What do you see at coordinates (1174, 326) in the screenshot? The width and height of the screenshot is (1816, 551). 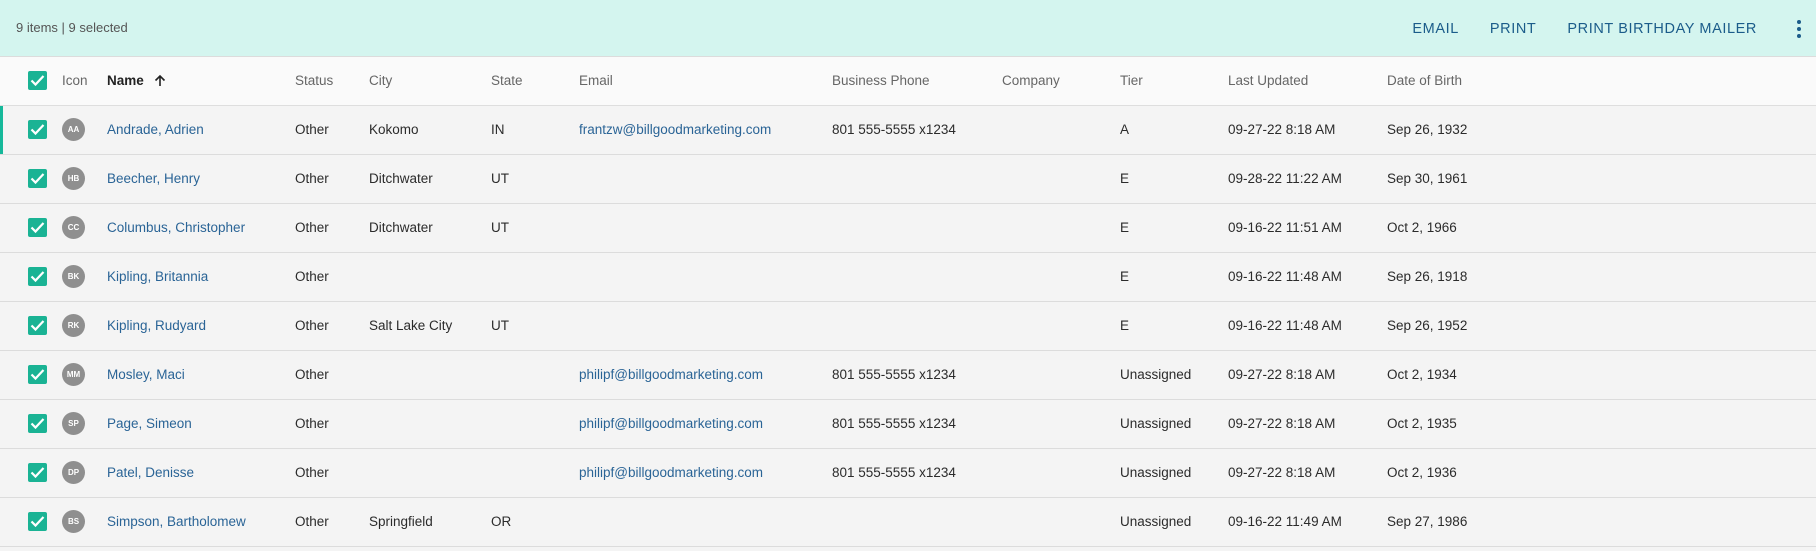 I see `tier-cell: E` at bounding box center [1174, 326].